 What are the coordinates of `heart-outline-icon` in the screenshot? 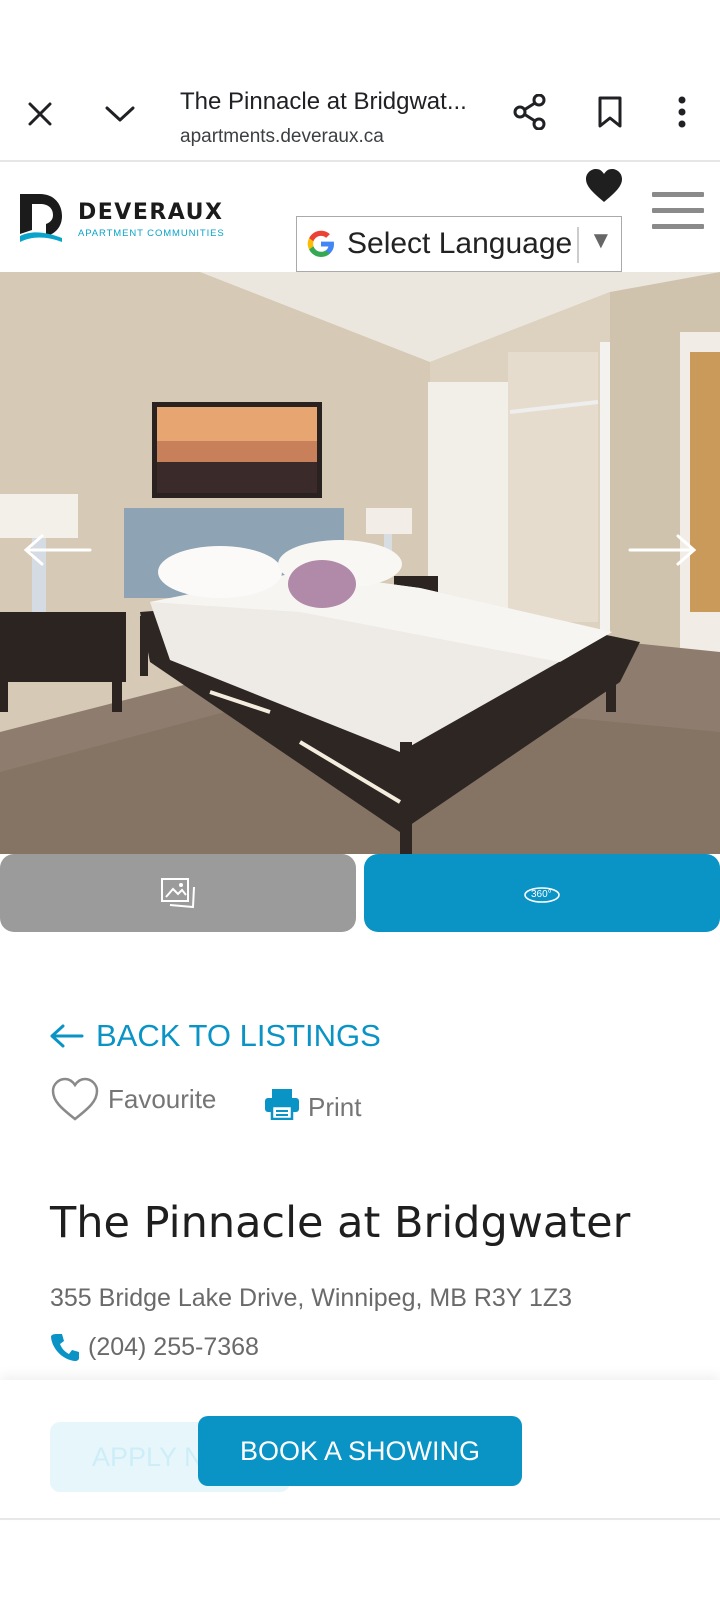 It's located at (75, 1099).